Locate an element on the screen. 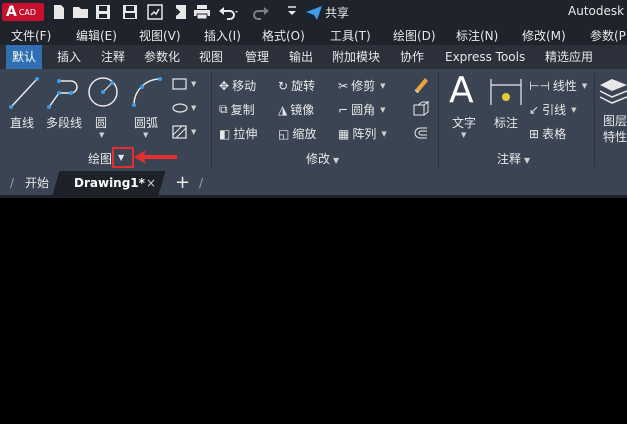 The image size is (627, 424). erase-icon is located at coordinates (421, 84).